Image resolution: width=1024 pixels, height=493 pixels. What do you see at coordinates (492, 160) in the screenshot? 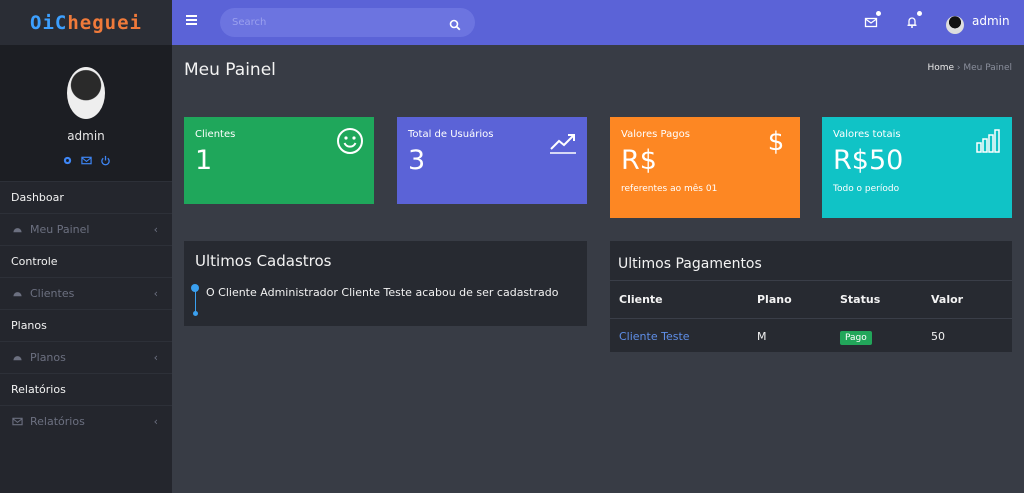
I see `card-total-usuarios: Total de Usuários 3` at bounding box center [492, 160].